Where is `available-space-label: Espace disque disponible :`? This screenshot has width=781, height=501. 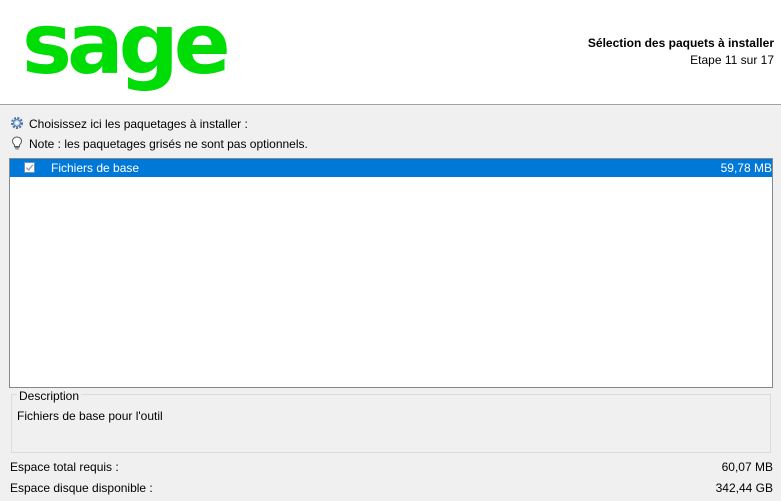 available-space-label: Espace disque disponible : is located at coordinates (81, 488).